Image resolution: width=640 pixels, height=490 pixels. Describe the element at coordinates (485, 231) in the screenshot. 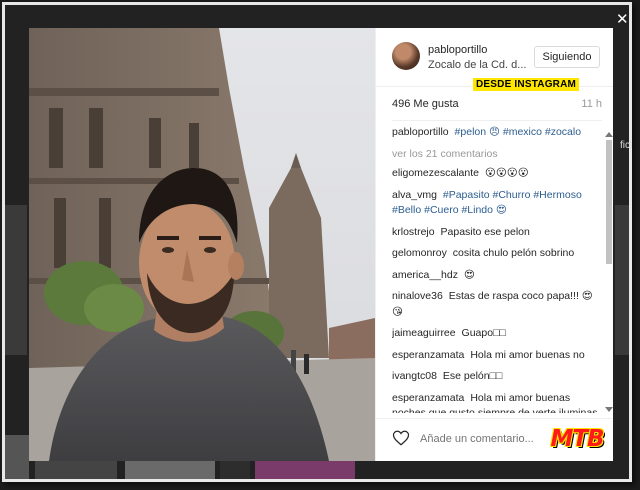

I see `comment-text: Papasito ese pelon` at that location.